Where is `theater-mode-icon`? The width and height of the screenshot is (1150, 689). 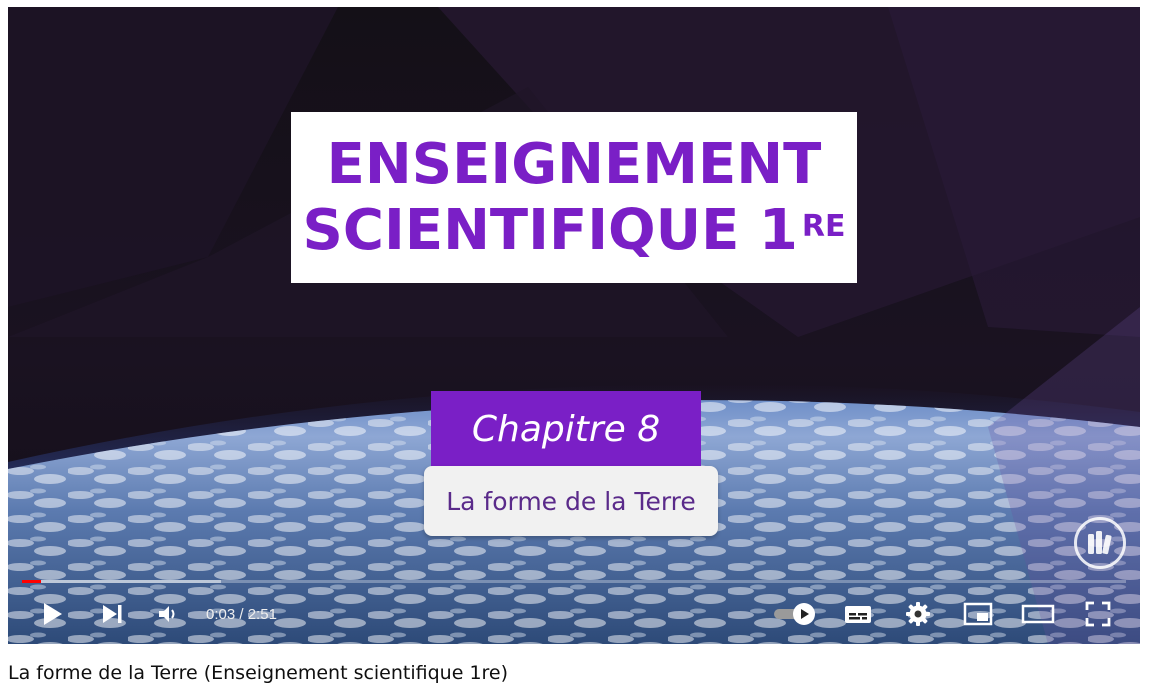 theater-mode-icon is located at coordinates (1038, 614).